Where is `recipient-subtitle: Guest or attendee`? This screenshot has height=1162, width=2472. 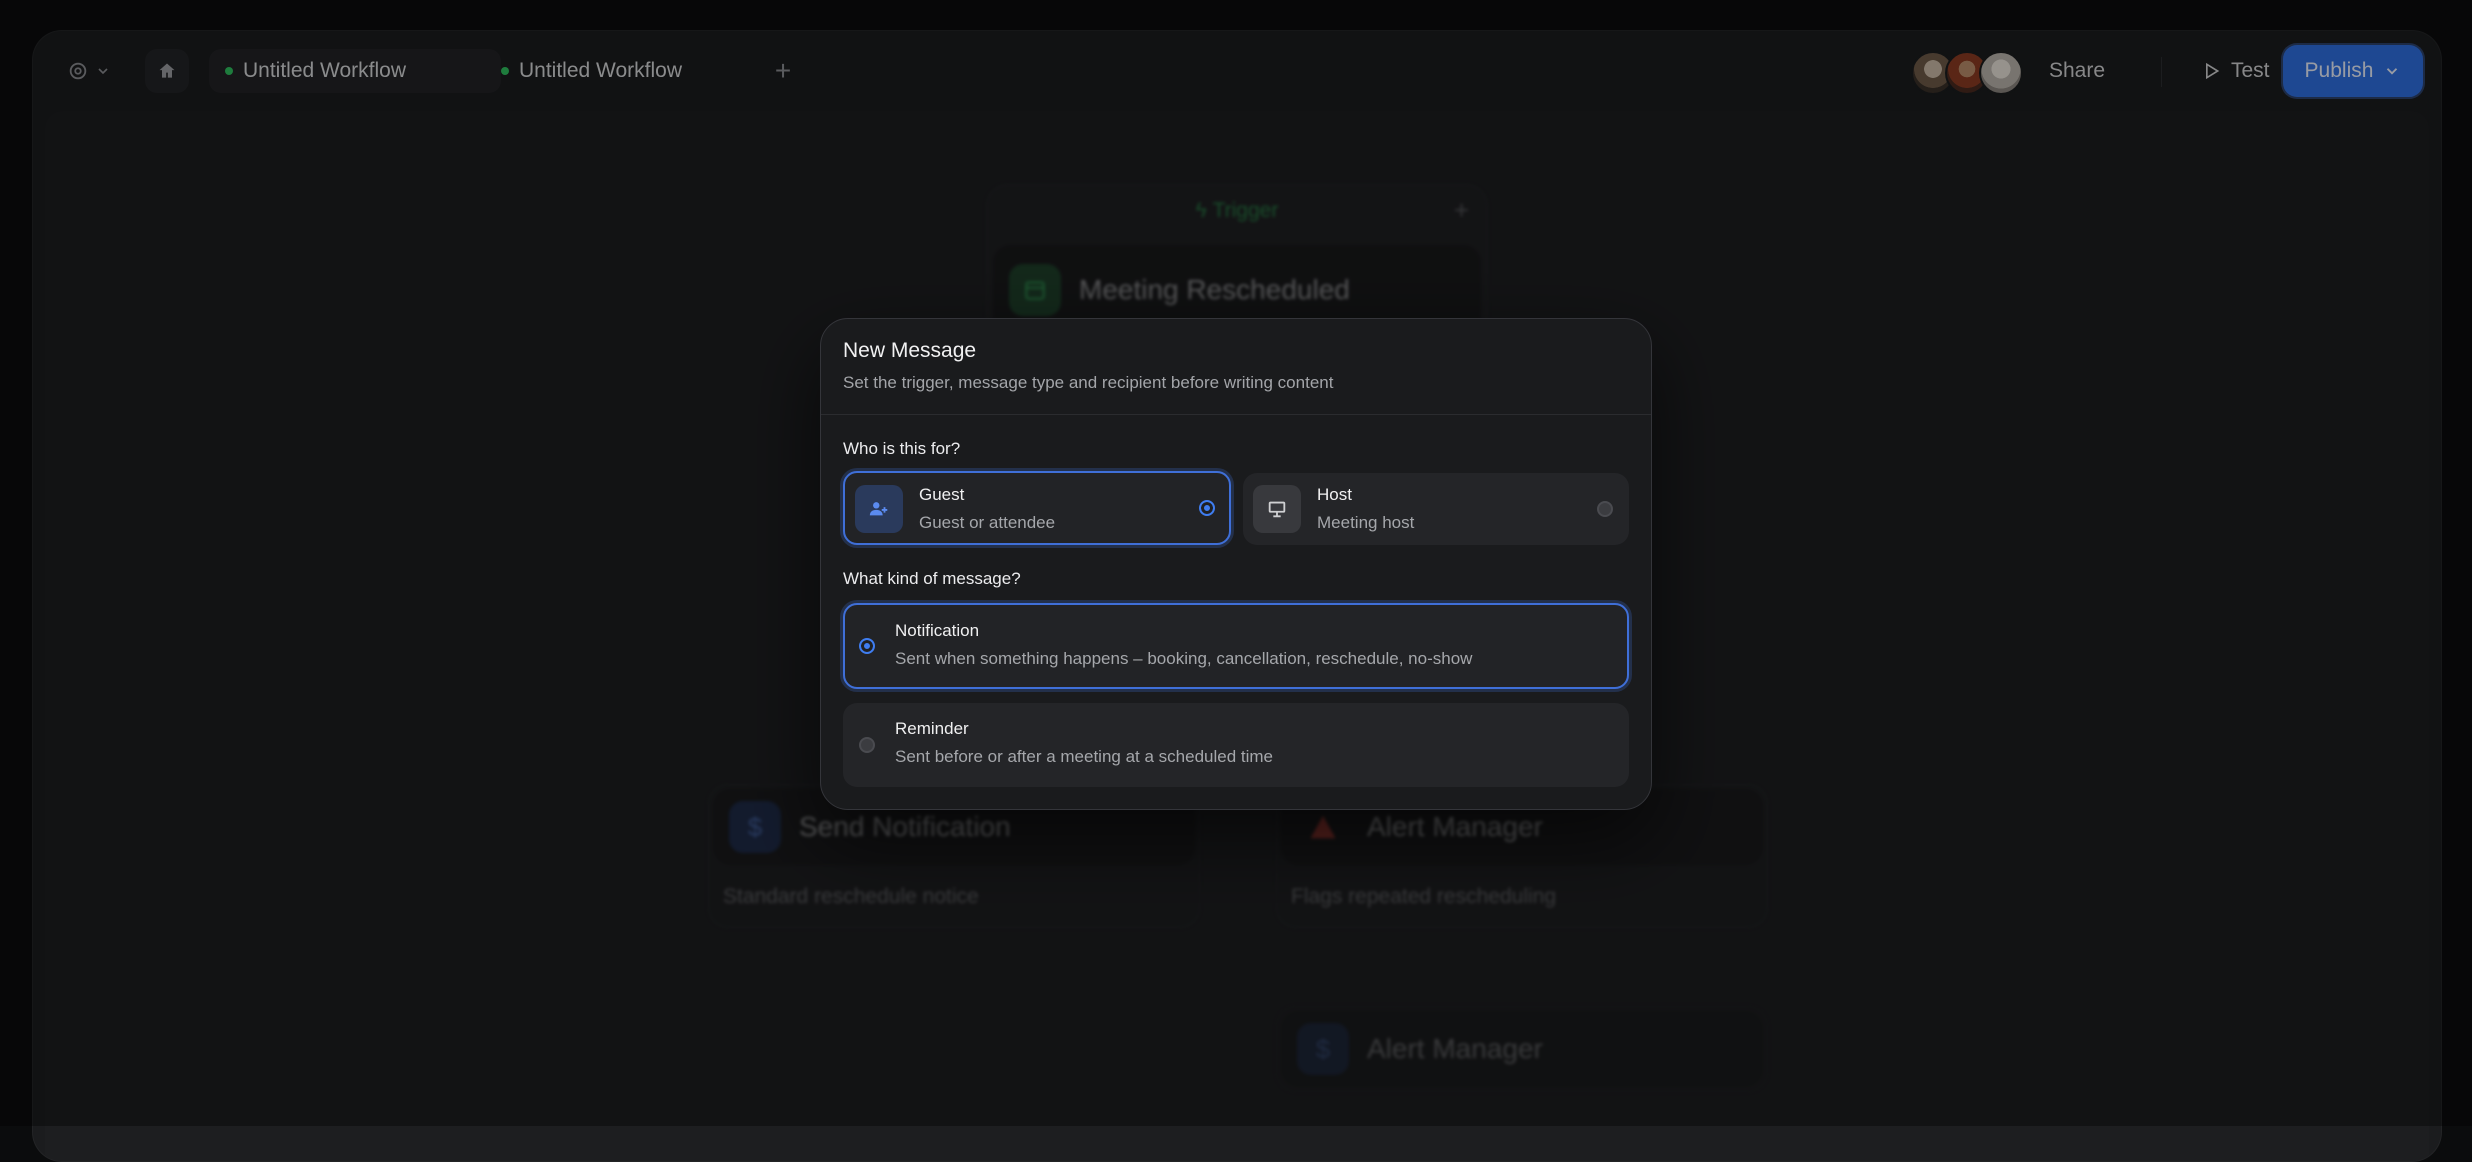
recipient-subtitle: Guest or attendee is located at coordinates (987, 522).